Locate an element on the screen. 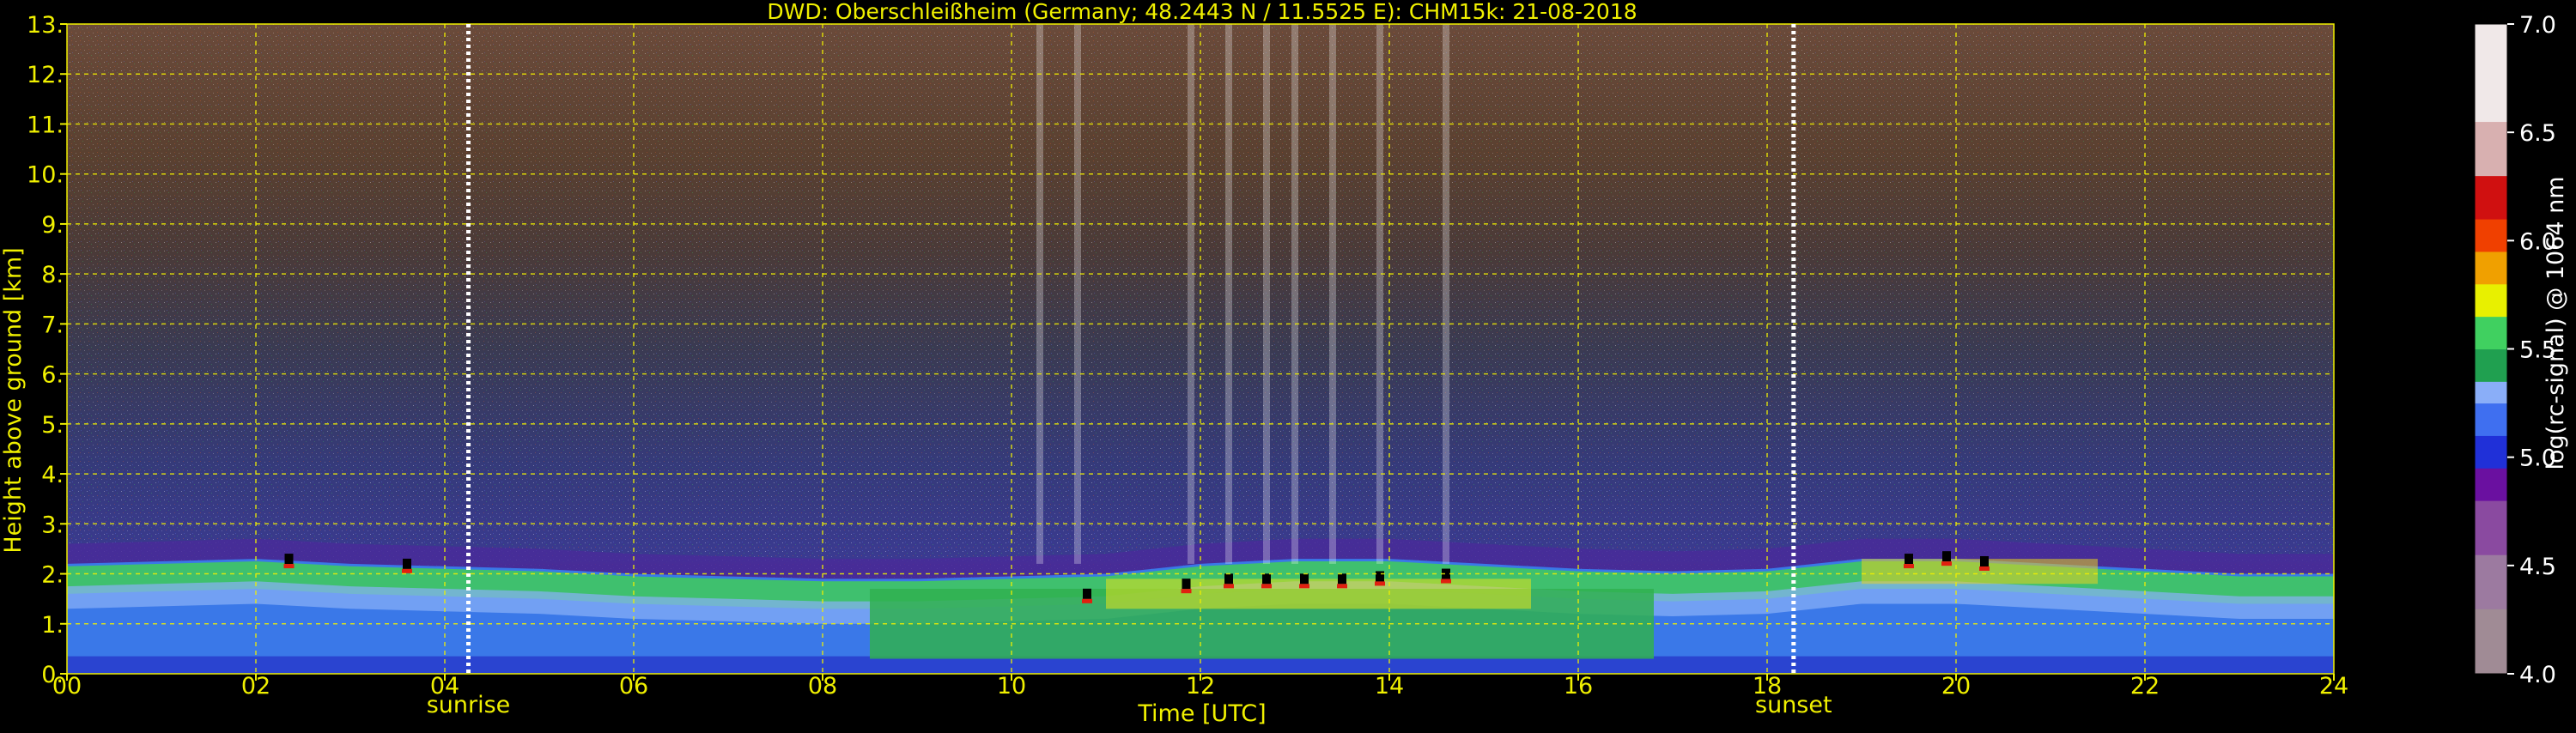 This screenshot has height=733, width=2576. y-tick-label: 11. is located at coordinates (45, 125).